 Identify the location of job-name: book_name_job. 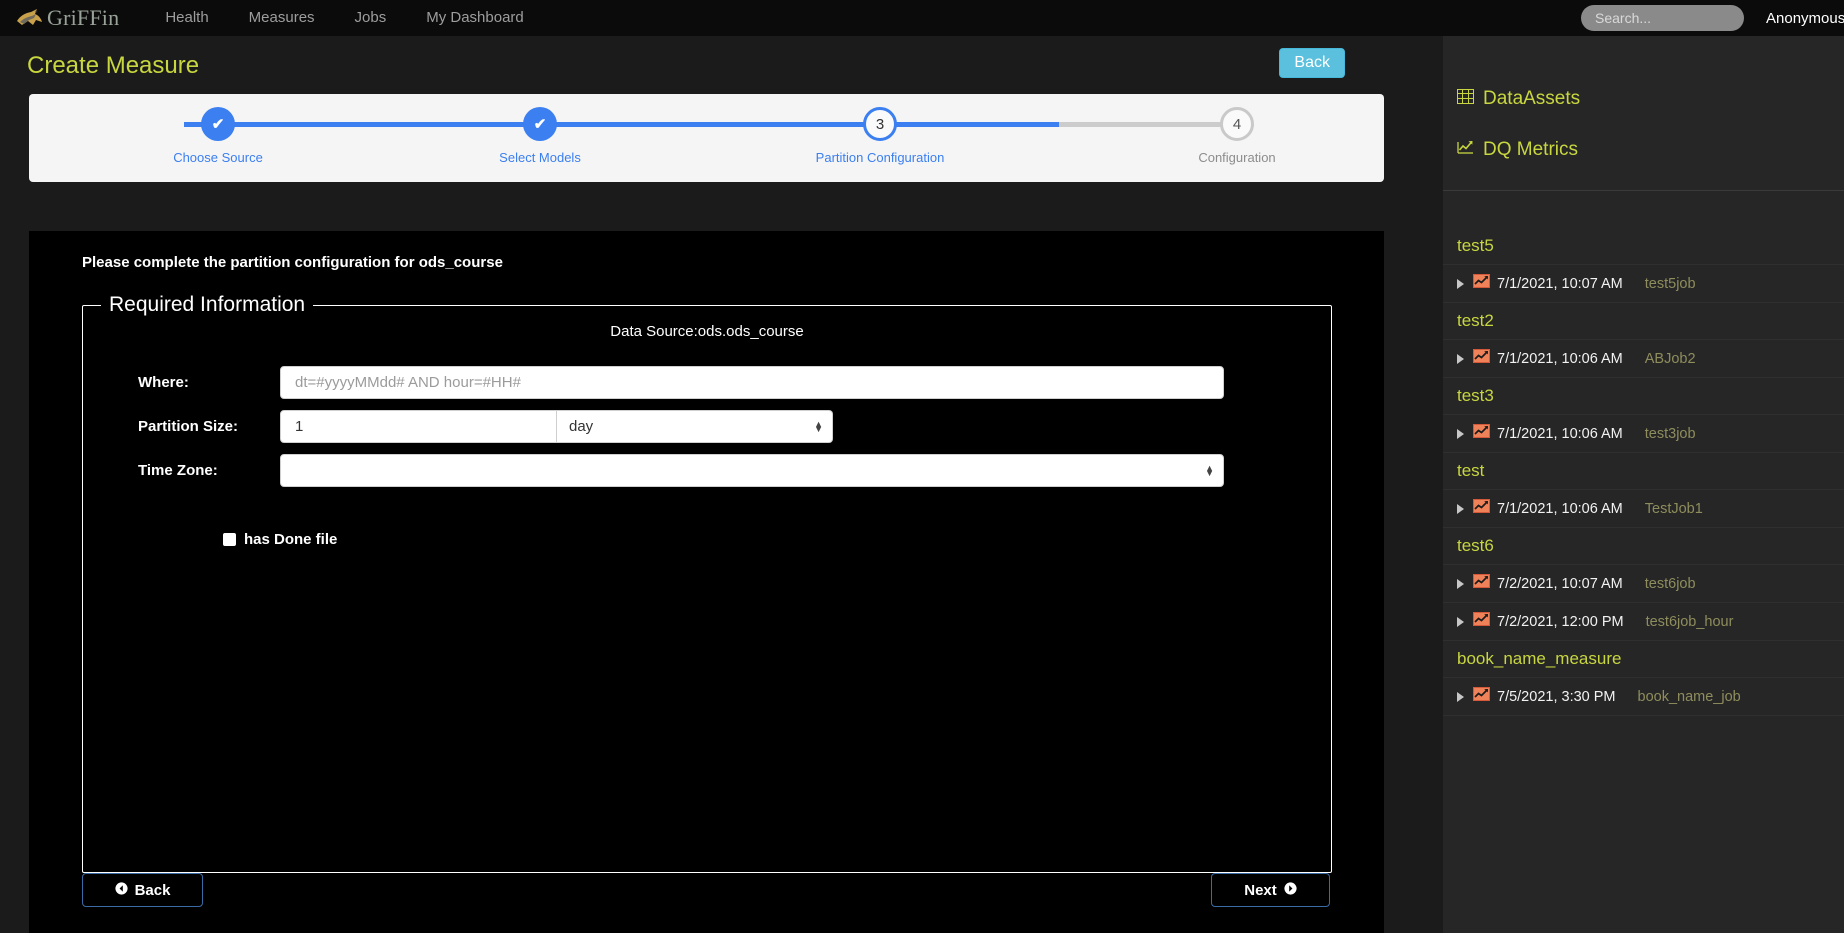
(1689, 696).